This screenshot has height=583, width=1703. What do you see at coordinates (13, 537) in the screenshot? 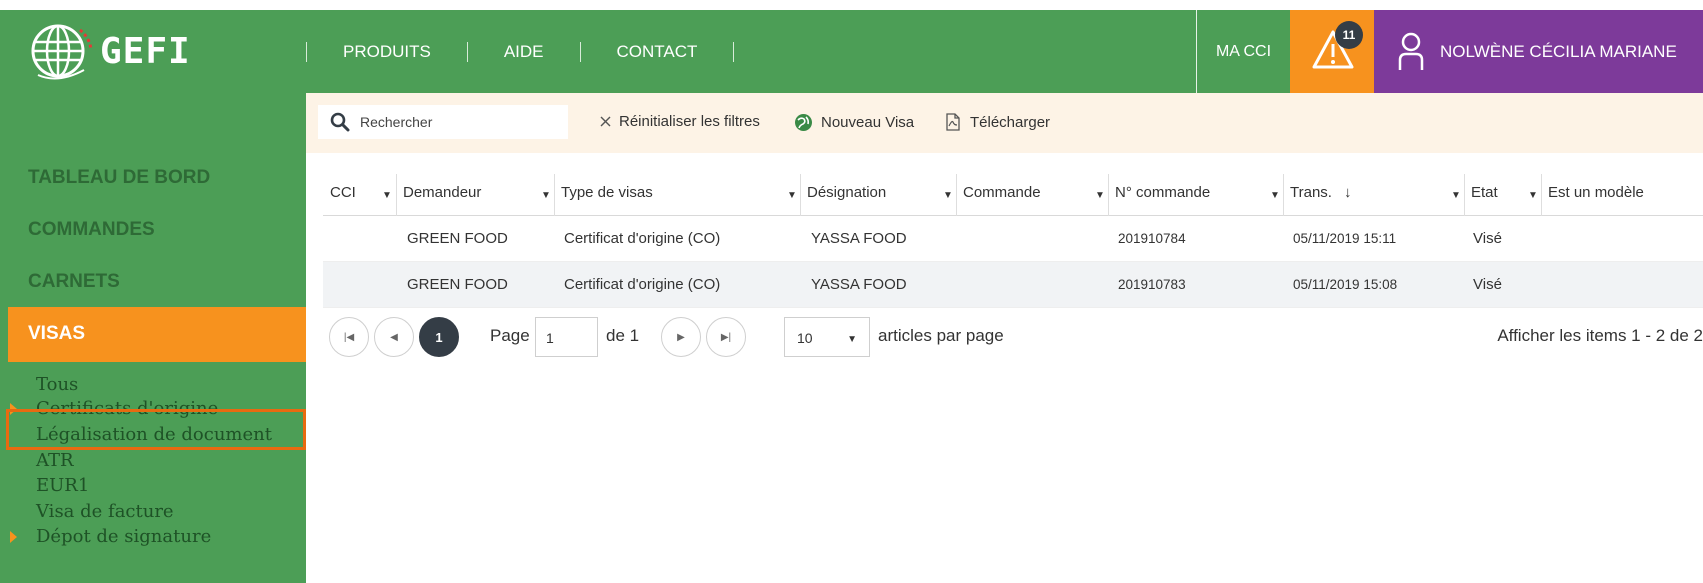
I see `arrow-right-icon` at bounding box center [13, 537].